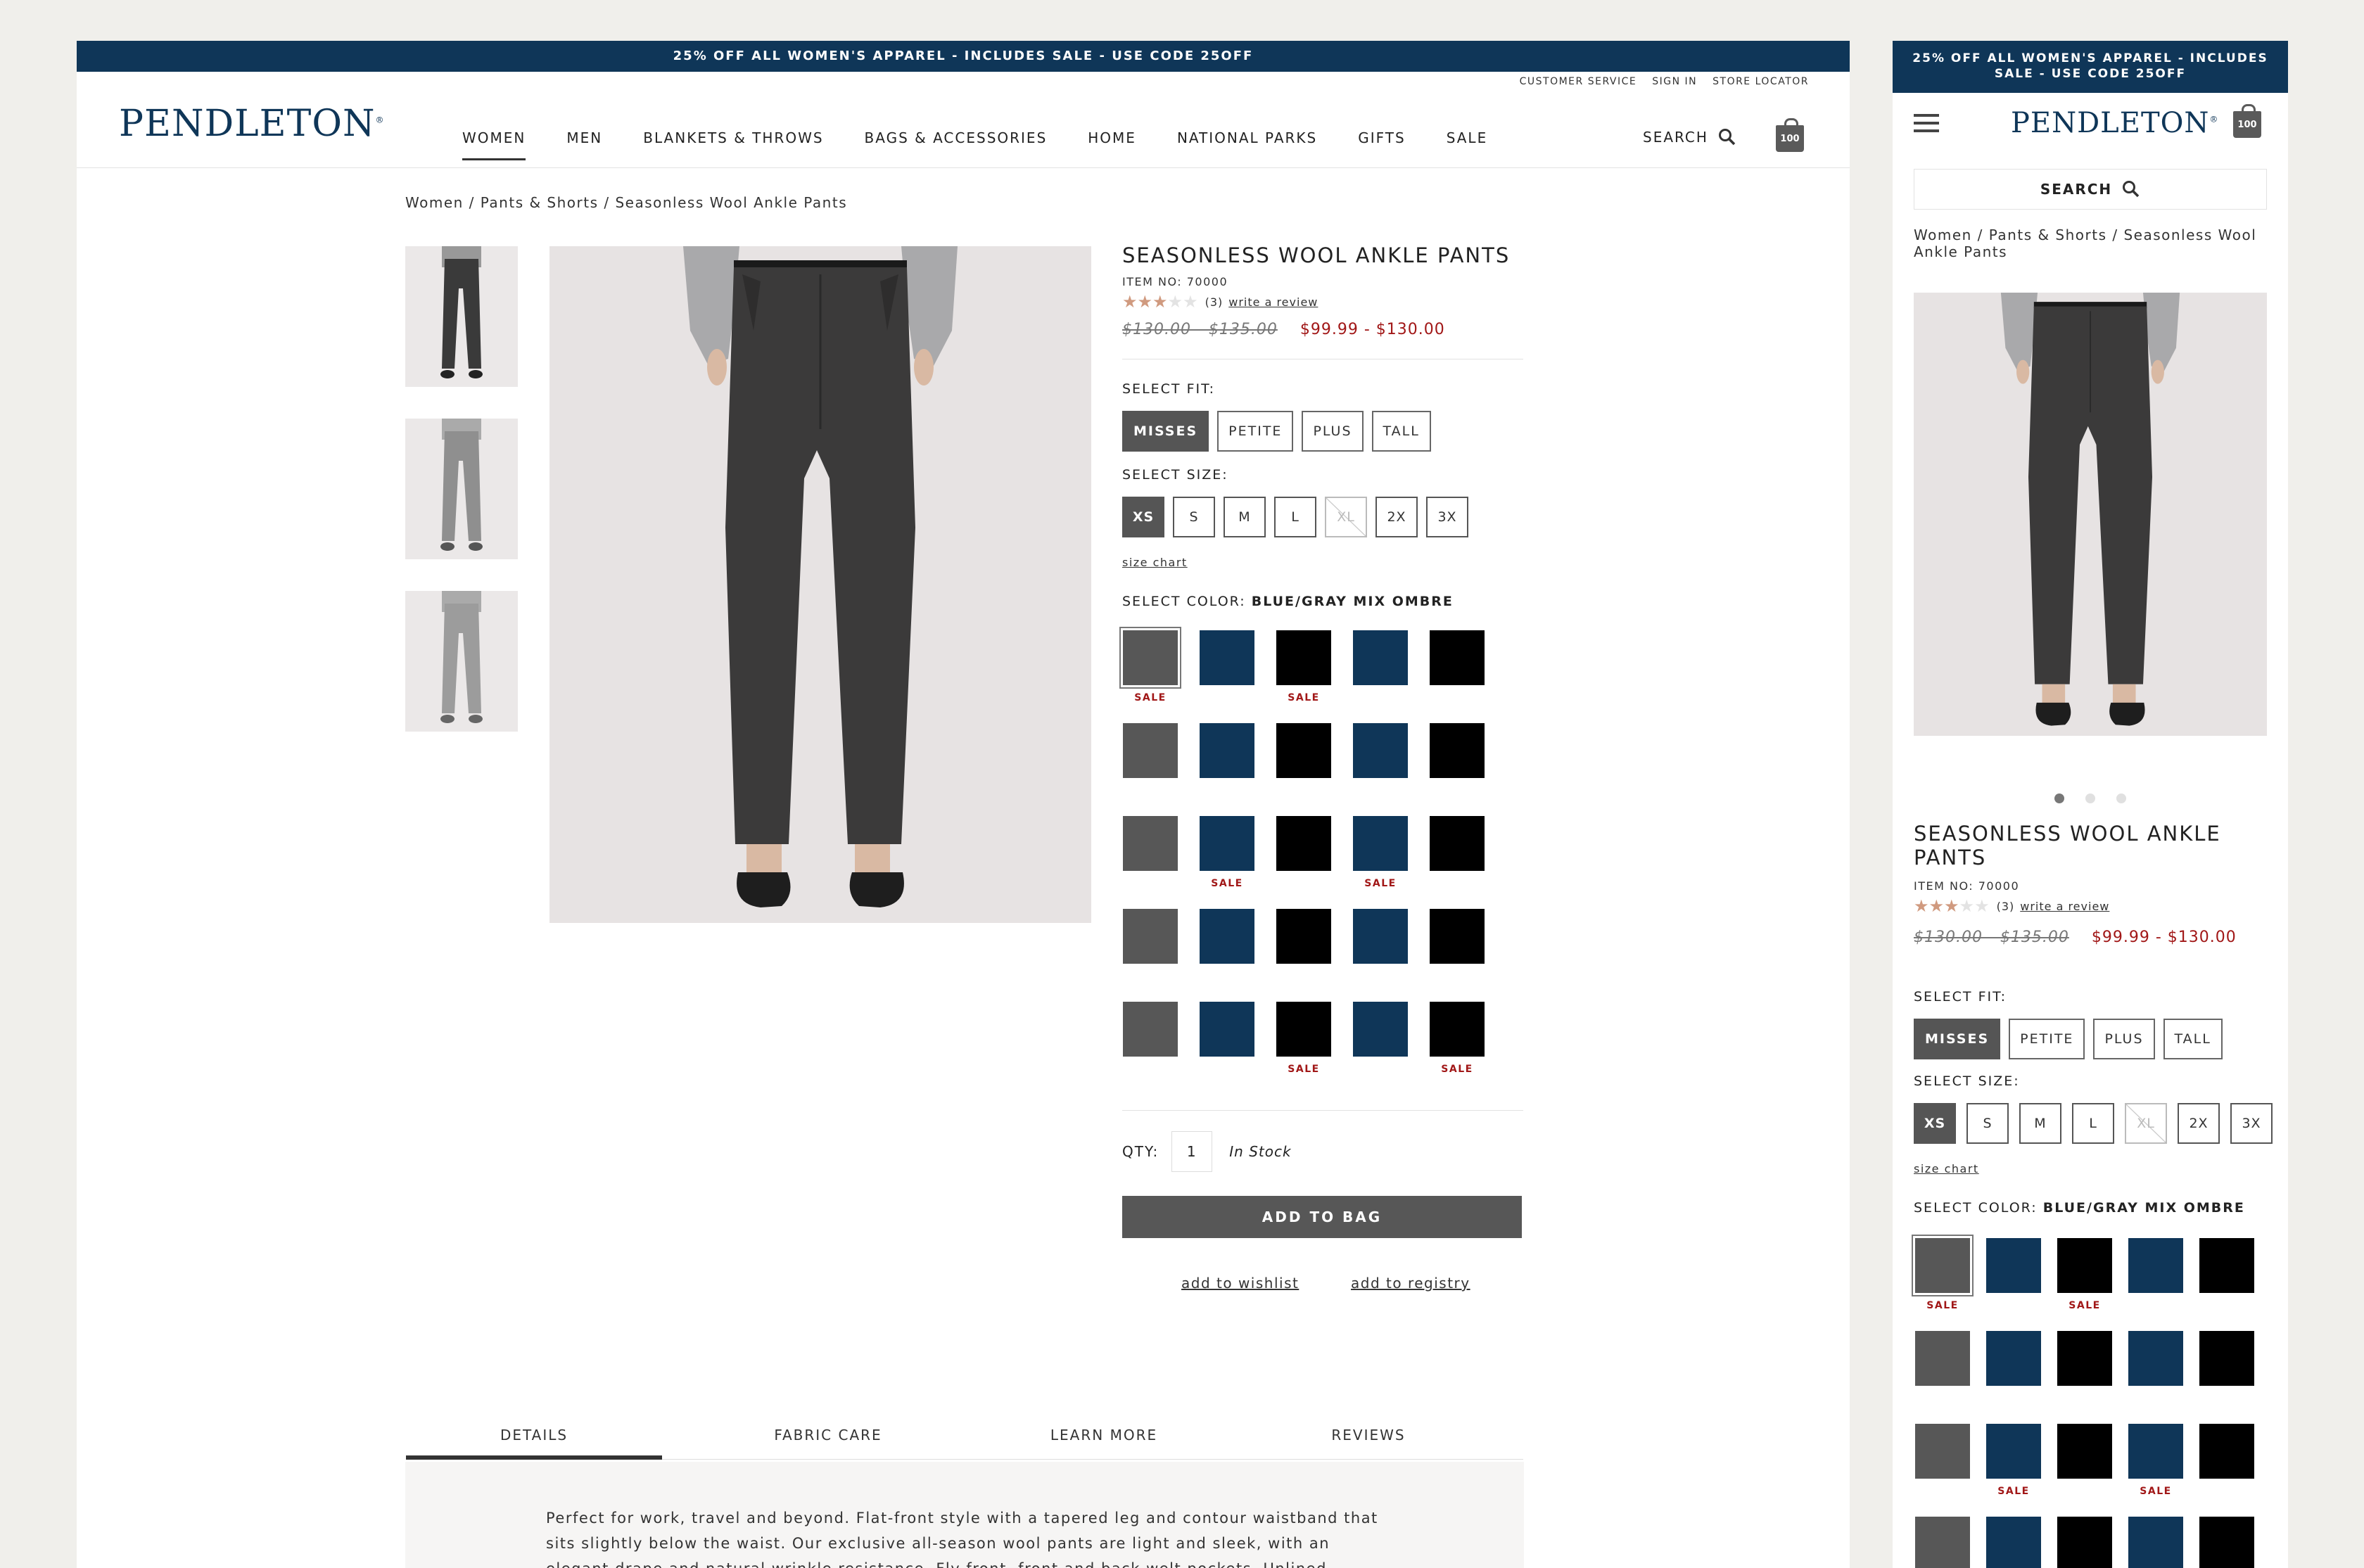 This screenshot has width=2364, height=1568. What do you see at coordinates (584, 144) in the screenshot?
I see `nav-men: MEN` at bounding box center [584, 144].